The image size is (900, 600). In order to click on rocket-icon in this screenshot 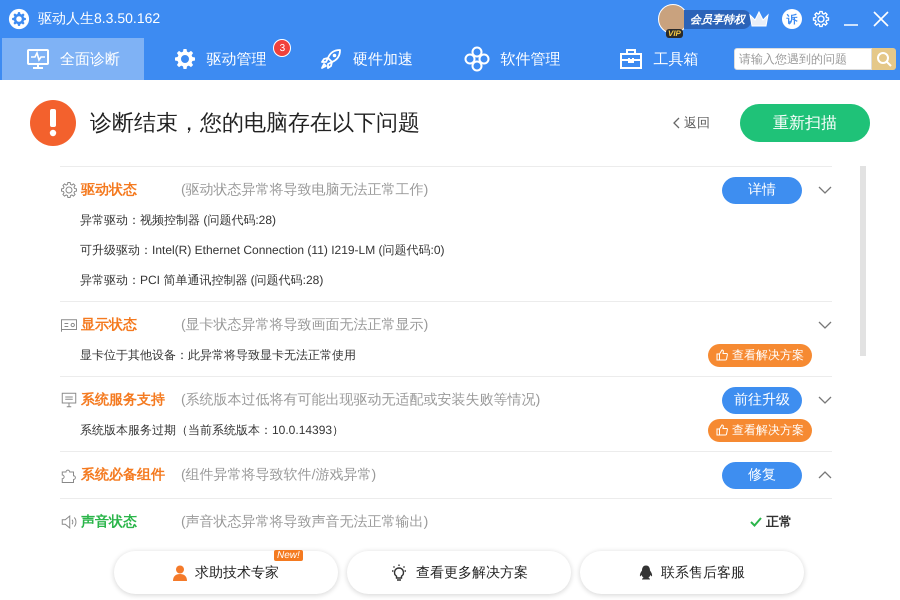, I will do `click(331, 59)`.